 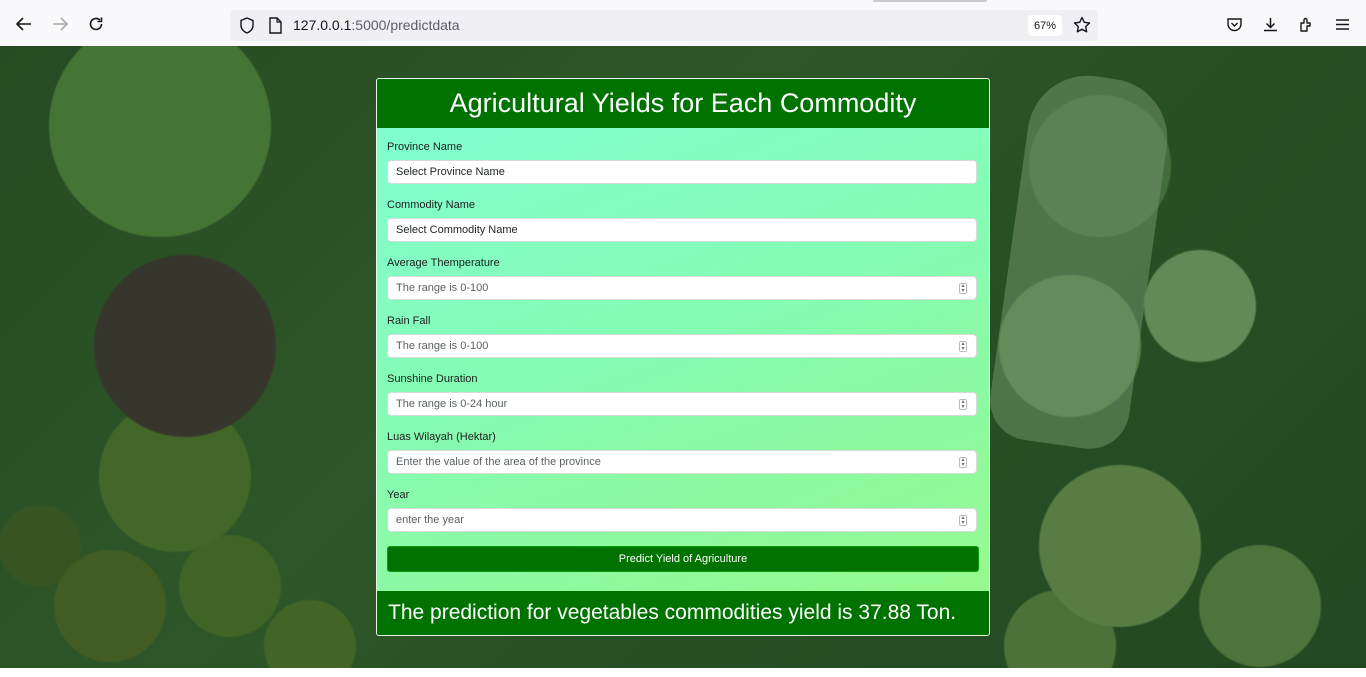 What do you see at coordinates (1082, 27) in the screenshot?
I see `star-icon` at bounding box center [1082, 27].